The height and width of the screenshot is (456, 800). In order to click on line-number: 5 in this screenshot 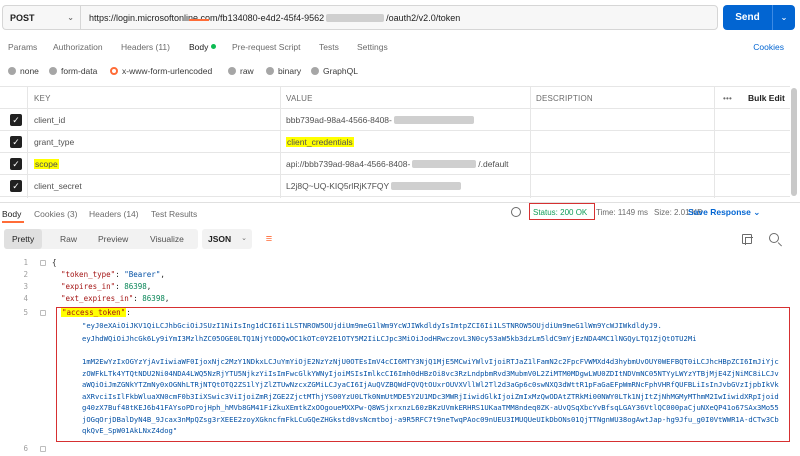, I will do `click(25, 312)`.